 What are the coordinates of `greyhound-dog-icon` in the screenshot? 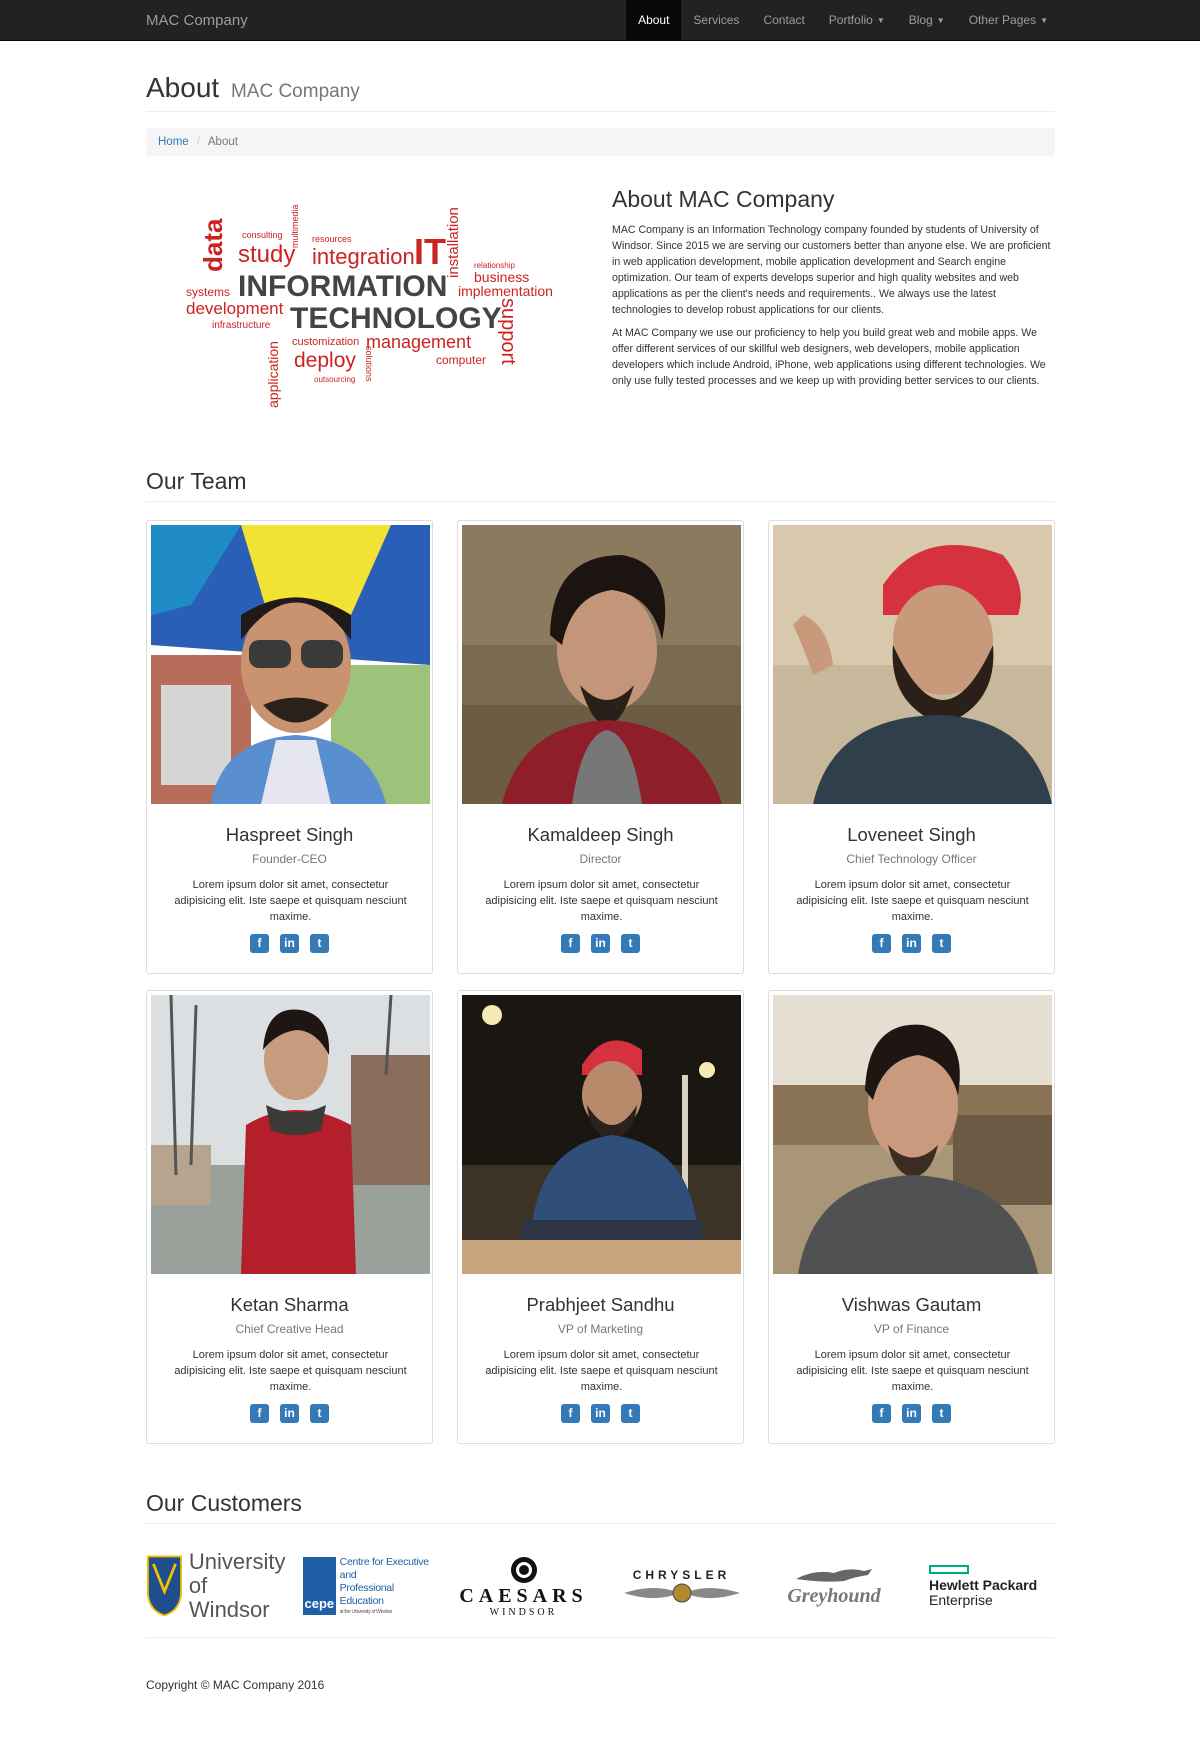 It's located at (834, 1575).